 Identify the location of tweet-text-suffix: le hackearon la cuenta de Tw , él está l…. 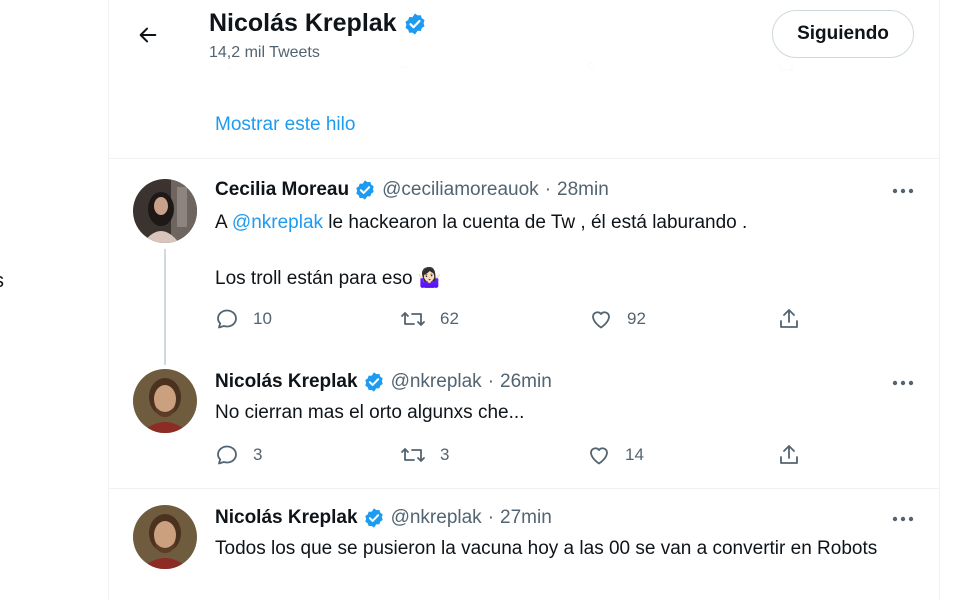
(535, 222).